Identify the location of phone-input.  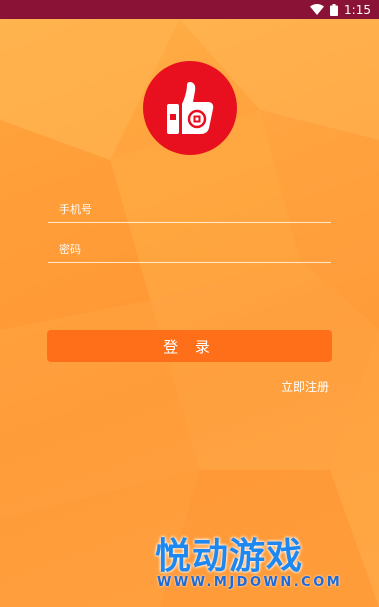
(189, 209).